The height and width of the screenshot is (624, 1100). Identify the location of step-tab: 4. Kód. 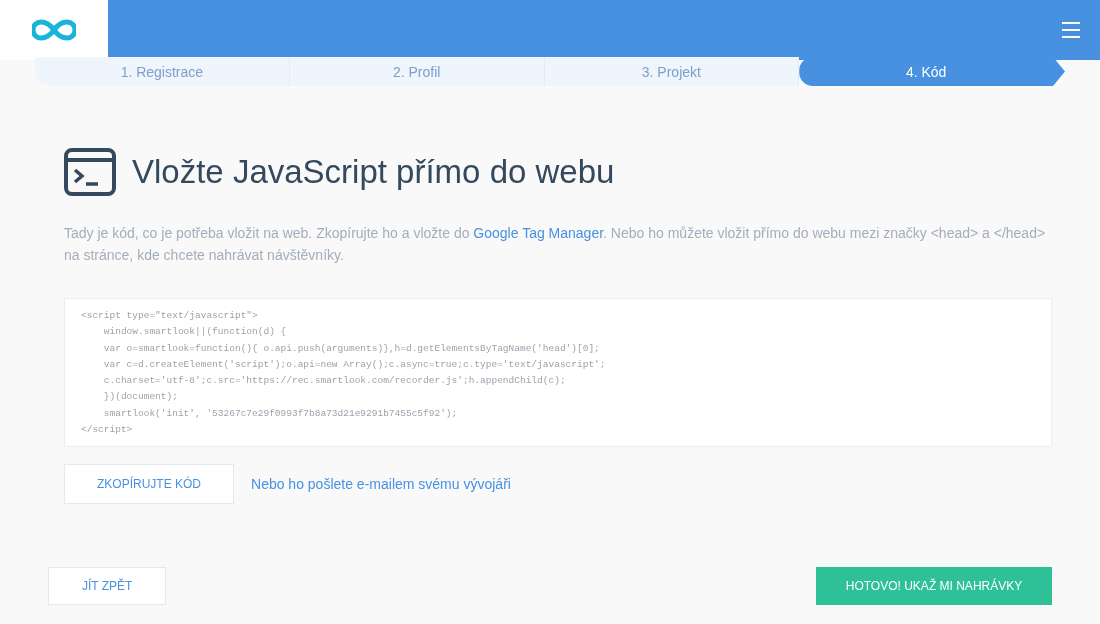
(932, 71).